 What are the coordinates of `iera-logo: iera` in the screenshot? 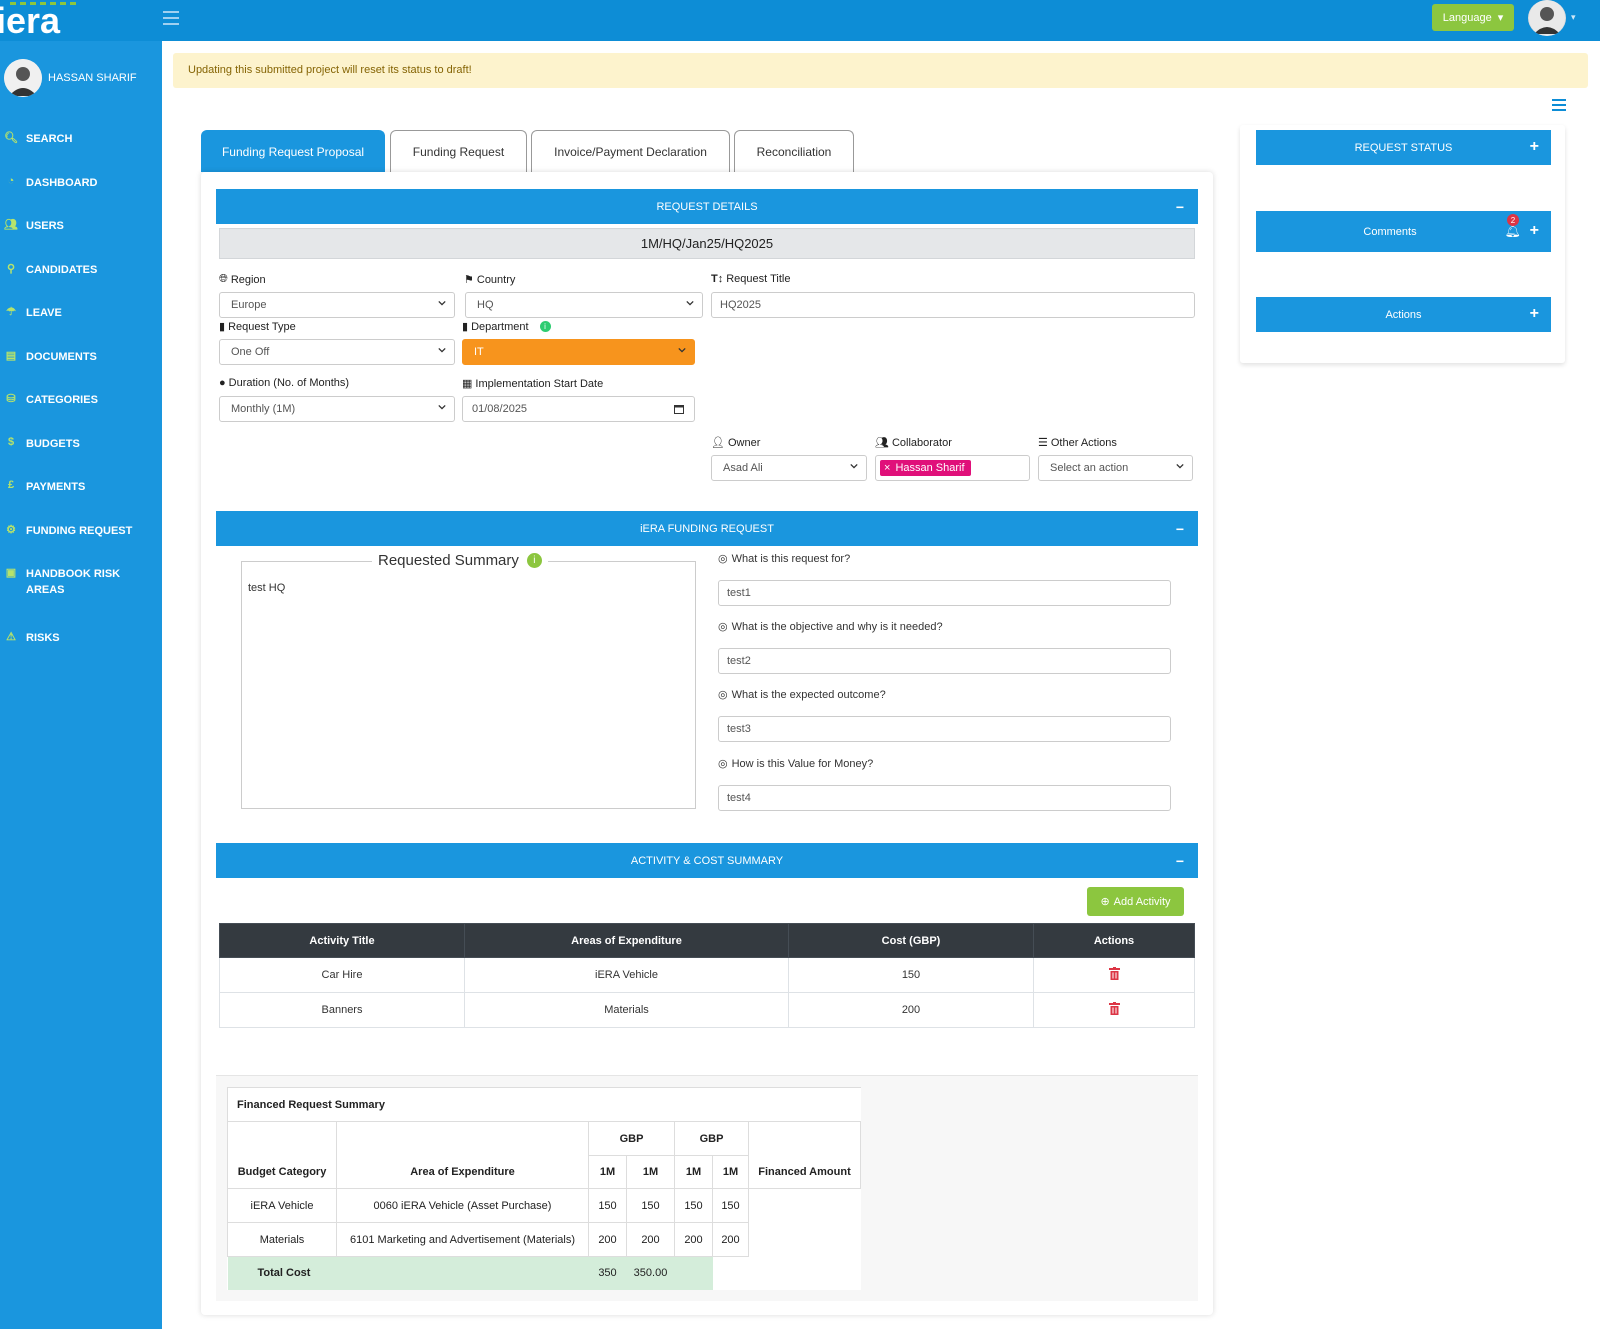 It's located at (51, 20).